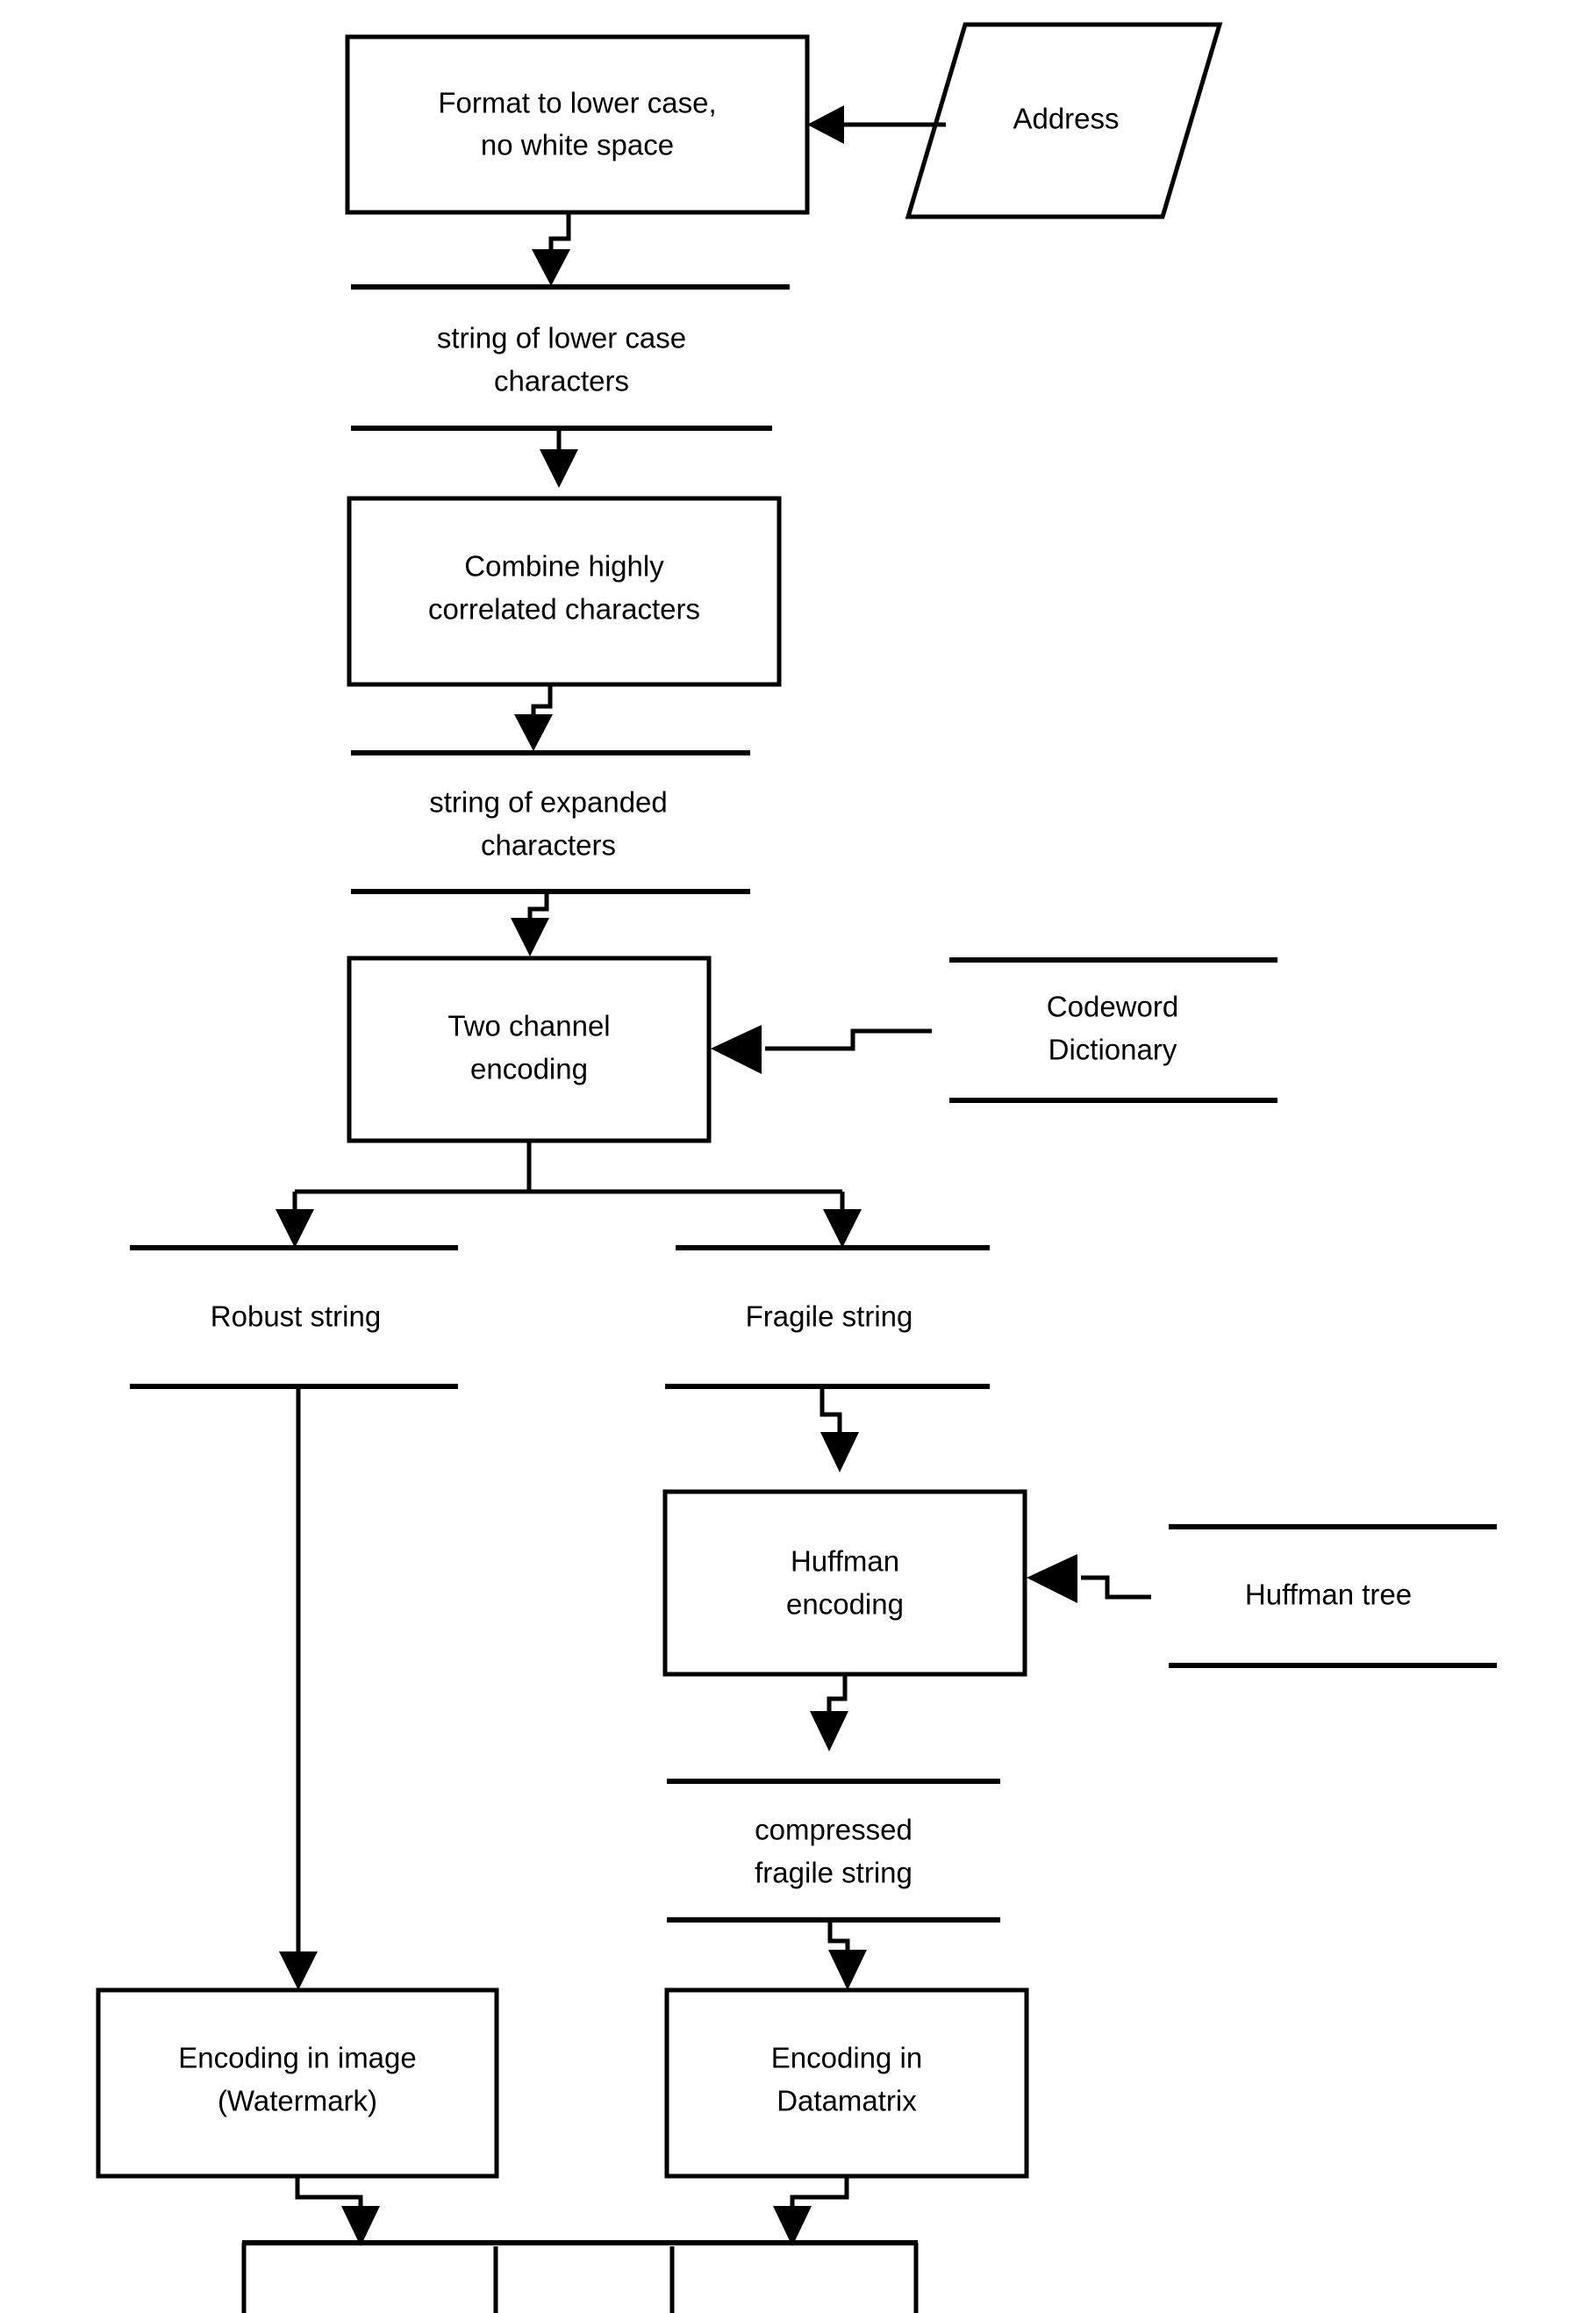 The height and width of the screenshot is (2313, 1596). What do you see at coordinates (297, 2058) in the screenshot?
I see `encoding-image-label-line1: Encoding in image` at bounding box center [297, 2058].